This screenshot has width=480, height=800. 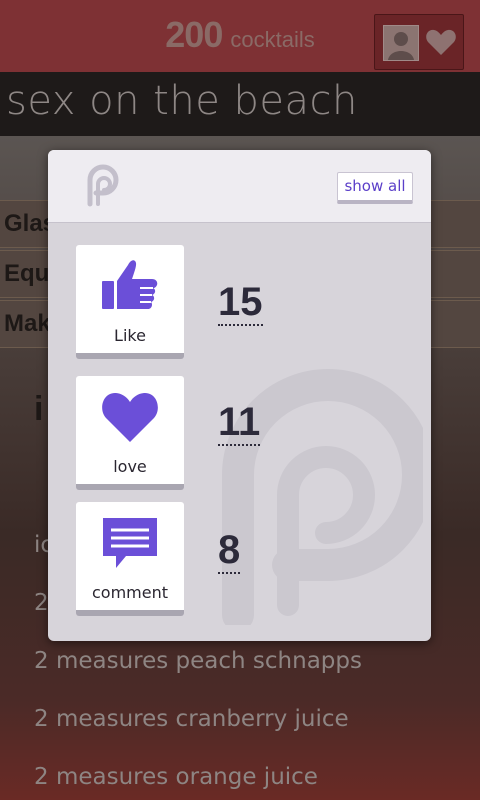 What do you see at coordinates (130, 284) in the screenshot?
I see `thumbs-up-icon` at bounding box center [130, 284].